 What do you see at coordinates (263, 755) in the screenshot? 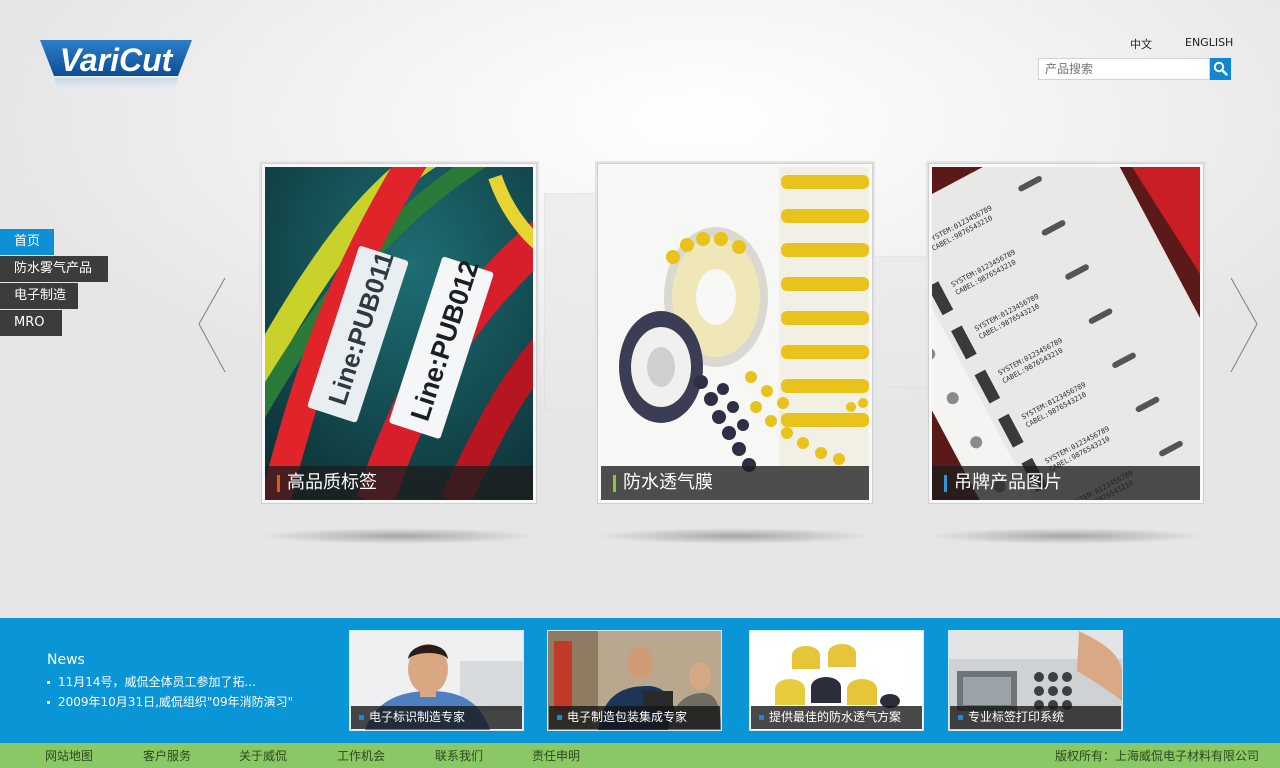
I see `footer-link-about: 关于威侃` at bounding box center [263, 755].